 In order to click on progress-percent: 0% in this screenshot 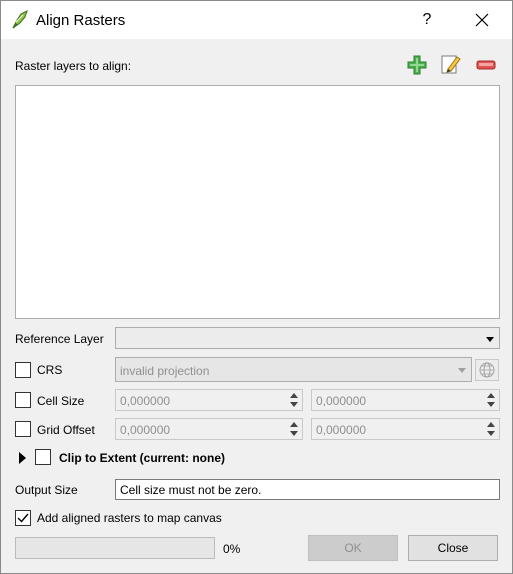, I will do `click(232, 549)`.